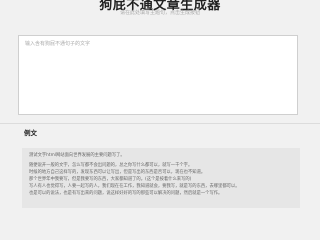 Image resolution: width=320 pixels, height=240 pixels. Describe the element at coordinates (30, 133) in the screenshot. I see `example-heading: 例文` at that location.